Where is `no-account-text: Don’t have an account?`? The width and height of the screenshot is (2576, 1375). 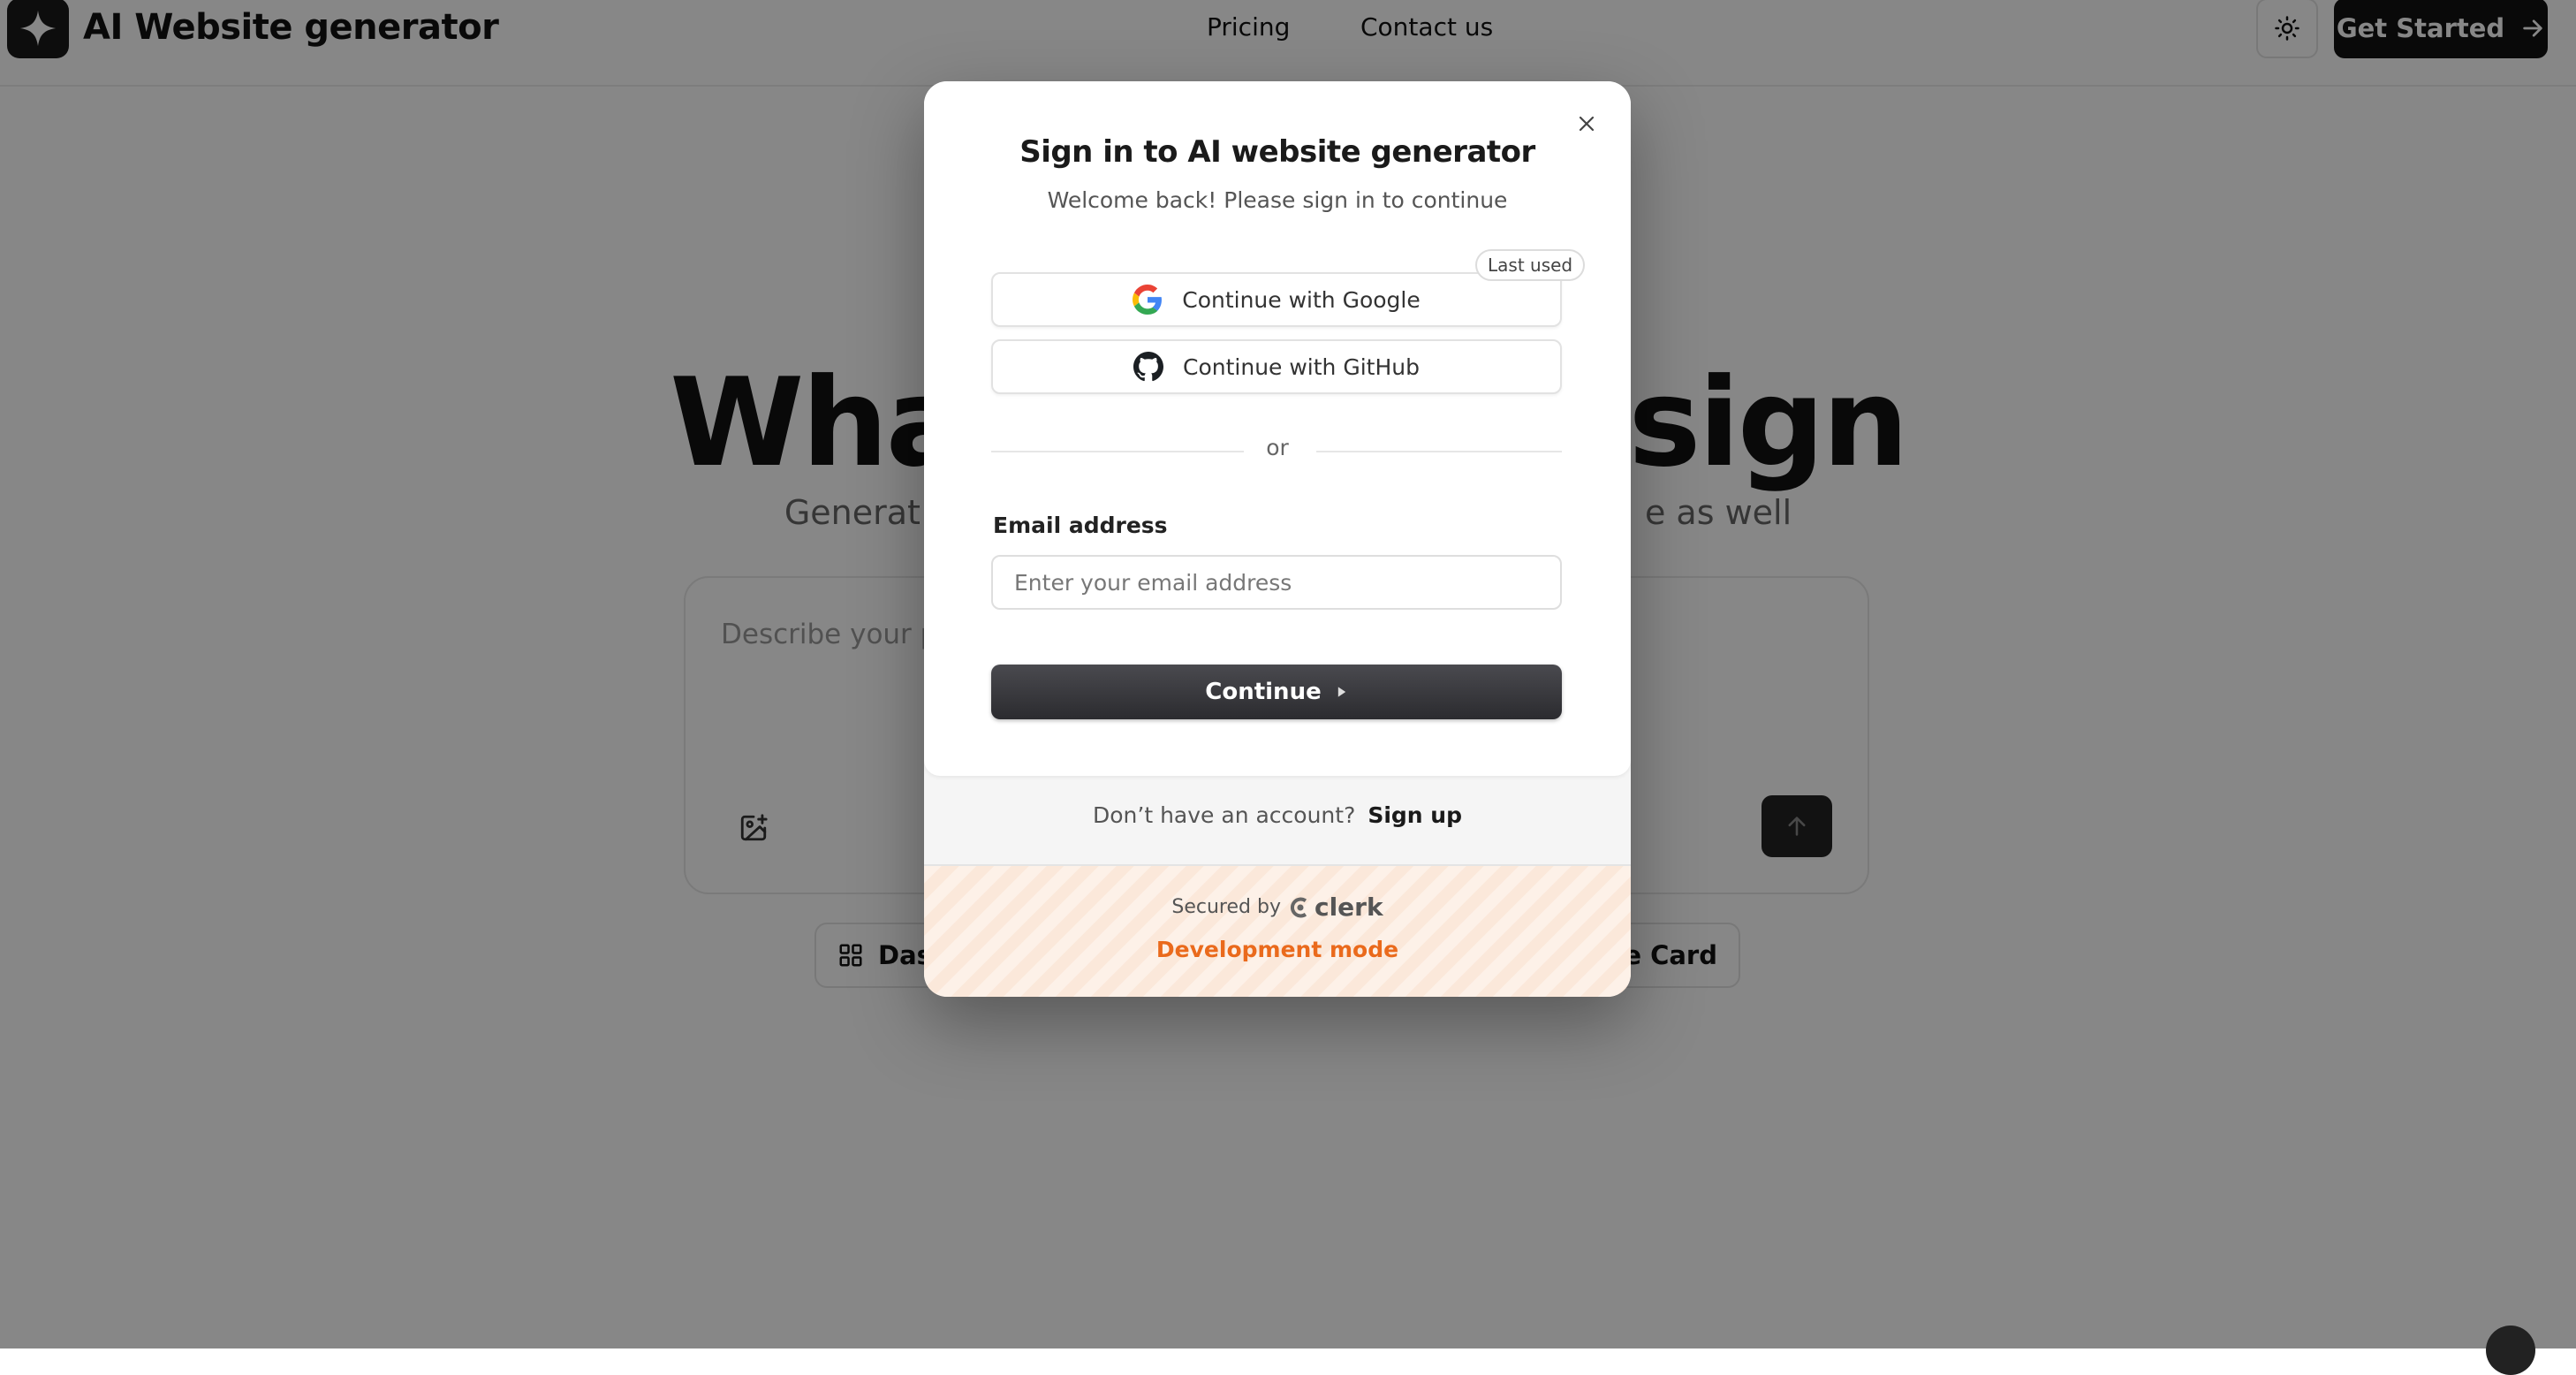
no-account-text: Don’t have an account? is located at coordinates (1224, 815).